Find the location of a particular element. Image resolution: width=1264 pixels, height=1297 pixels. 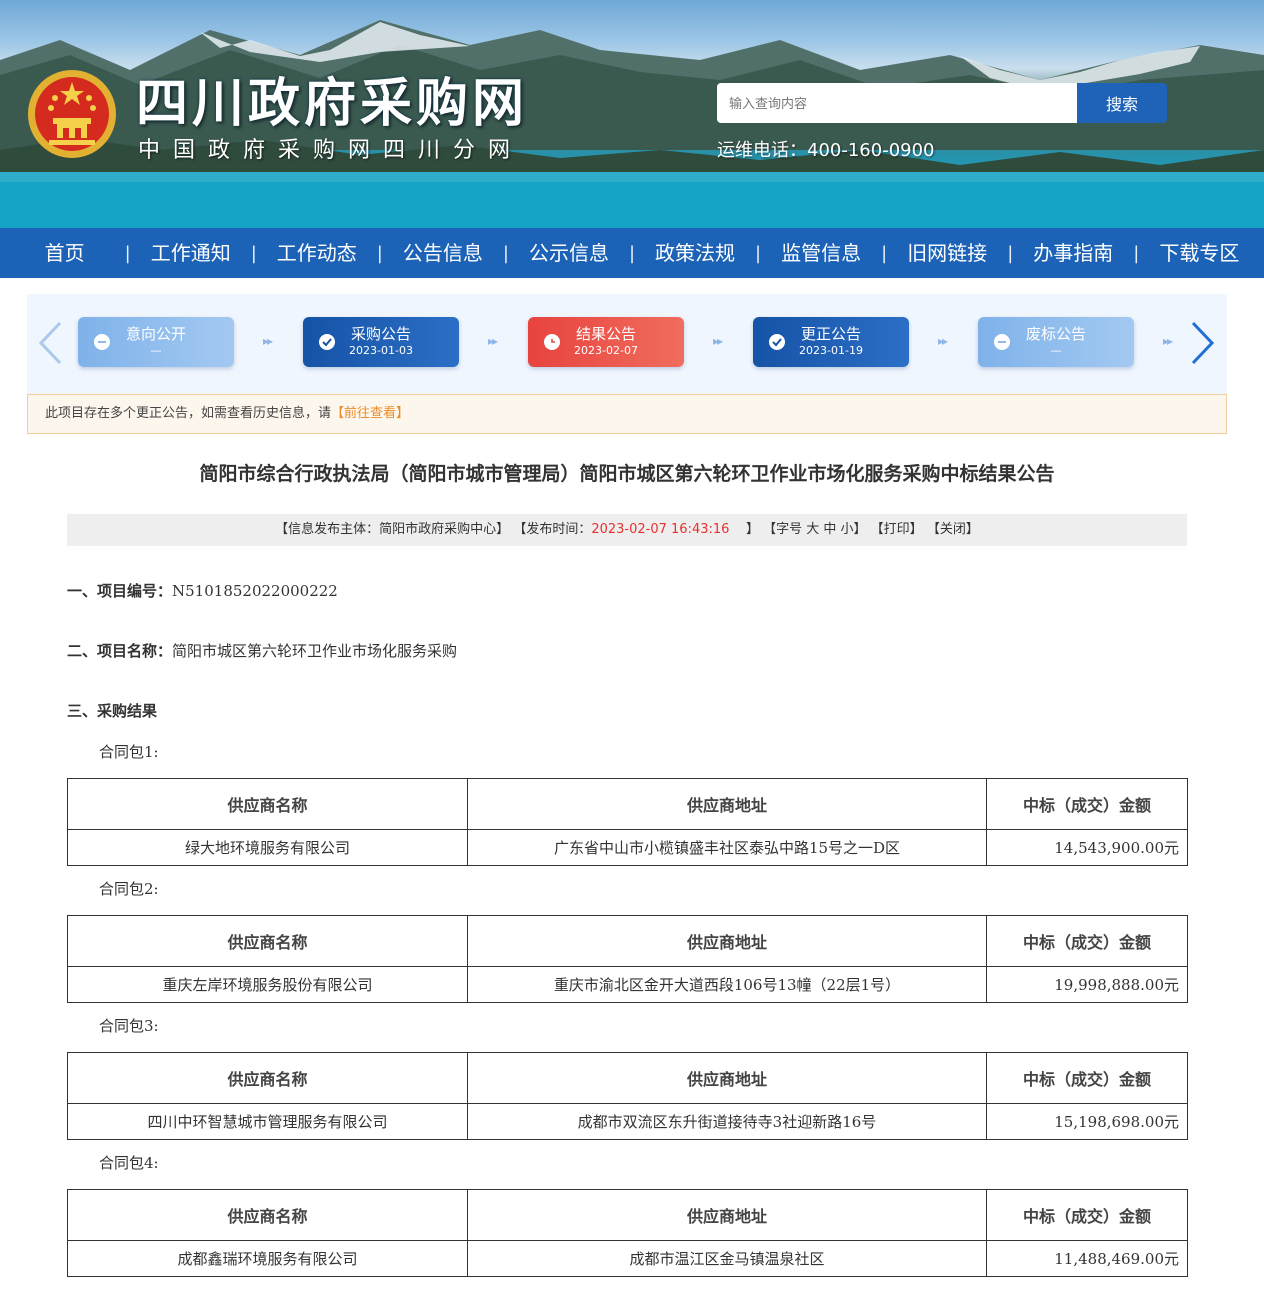

supplier-name: 绿大地环境服务有限公司 is located at coordinates (267, 847).